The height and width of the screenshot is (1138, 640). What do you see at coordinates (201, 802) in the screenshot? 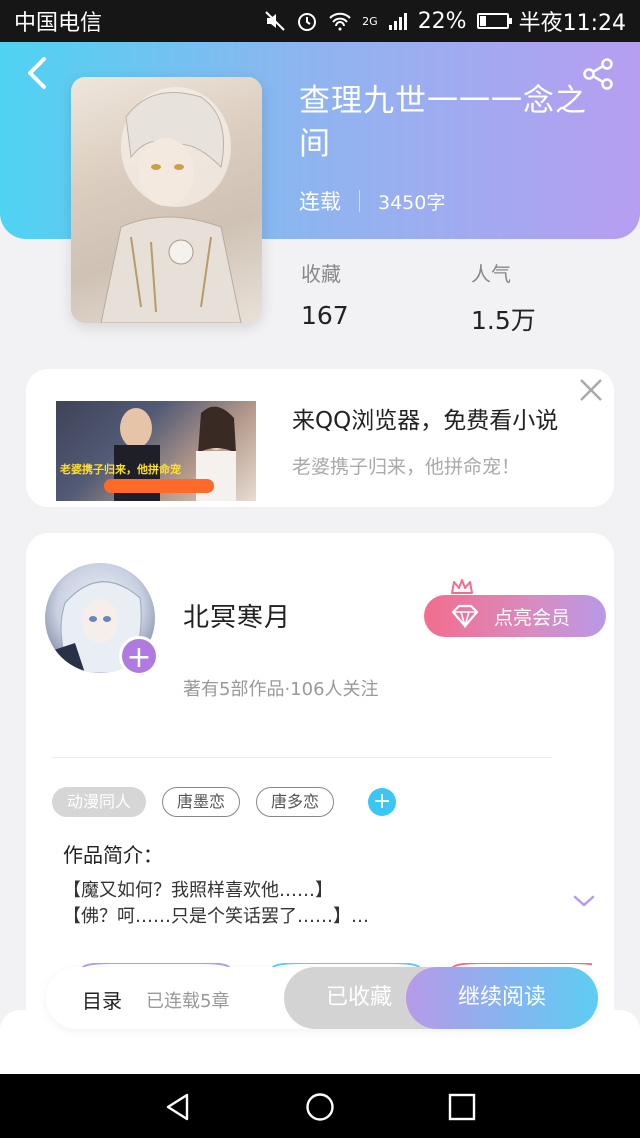
I see `tag: 唐墨恋` at bounding box center [201, 802].